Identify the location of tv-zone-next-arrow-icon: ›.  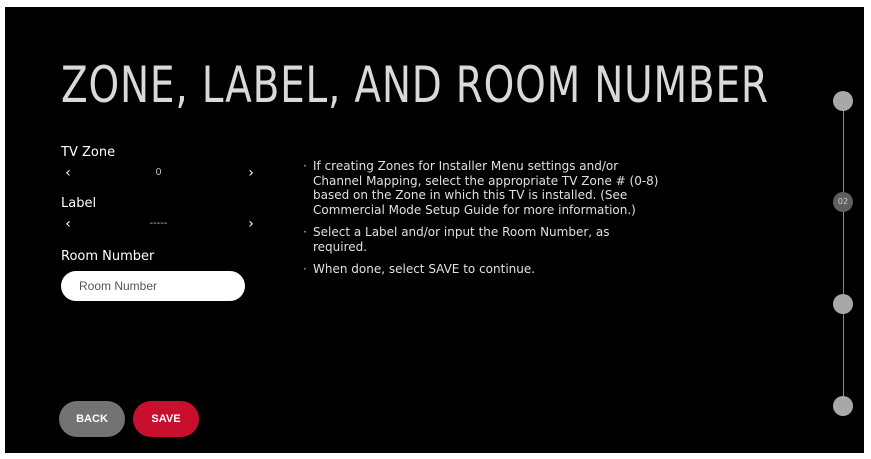
(251, 174).